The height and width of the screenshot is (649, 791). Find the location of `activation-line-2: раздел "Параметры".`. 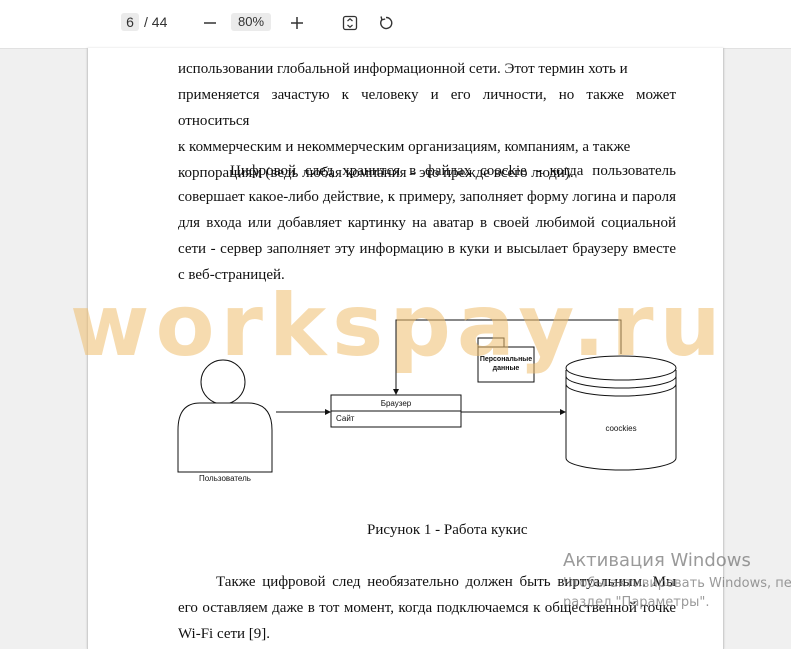

activation-line-2: раздел "Параметры". is located at coordinates (636, 602).